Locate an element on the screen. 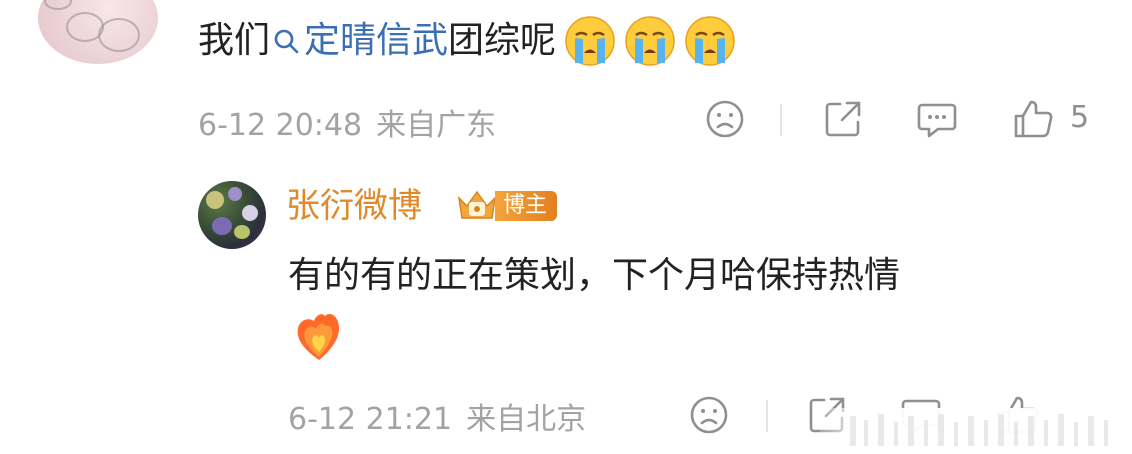  reply-meta: 6-12 21:21 来自北京 is located at coordinates (437, 416).